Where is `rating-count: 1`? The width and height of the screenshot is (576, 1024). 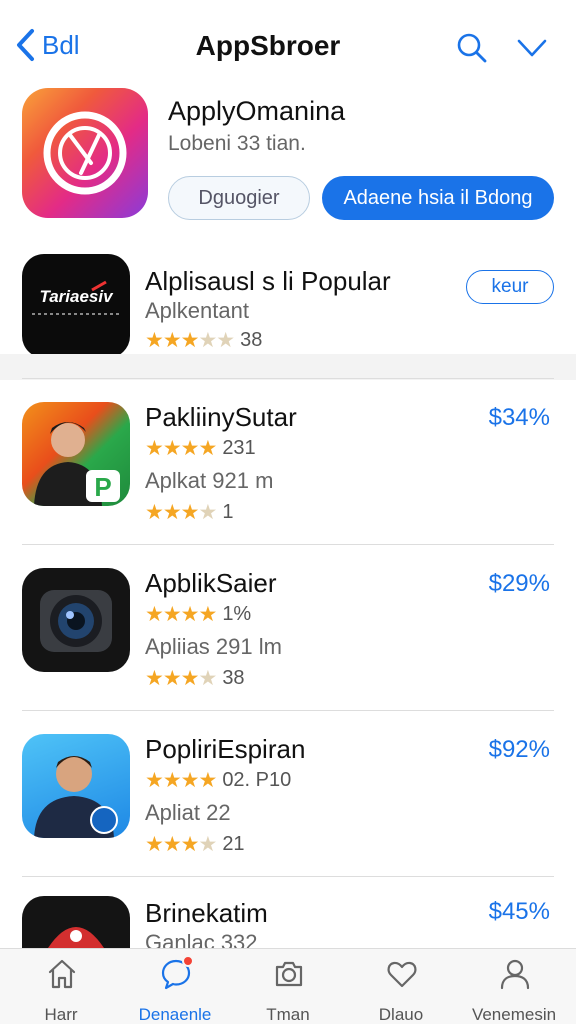 rating-count: 1 is located at coordinates (228, 512).